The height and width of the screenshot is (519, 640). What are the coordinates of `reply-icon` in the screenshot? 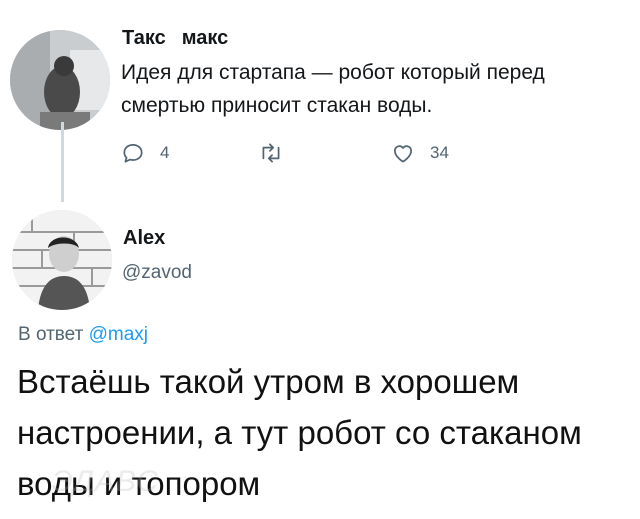 It's located at (133, 153).